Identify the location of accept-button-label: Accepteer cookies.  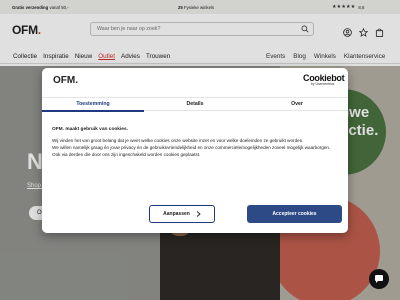
(294, 214).